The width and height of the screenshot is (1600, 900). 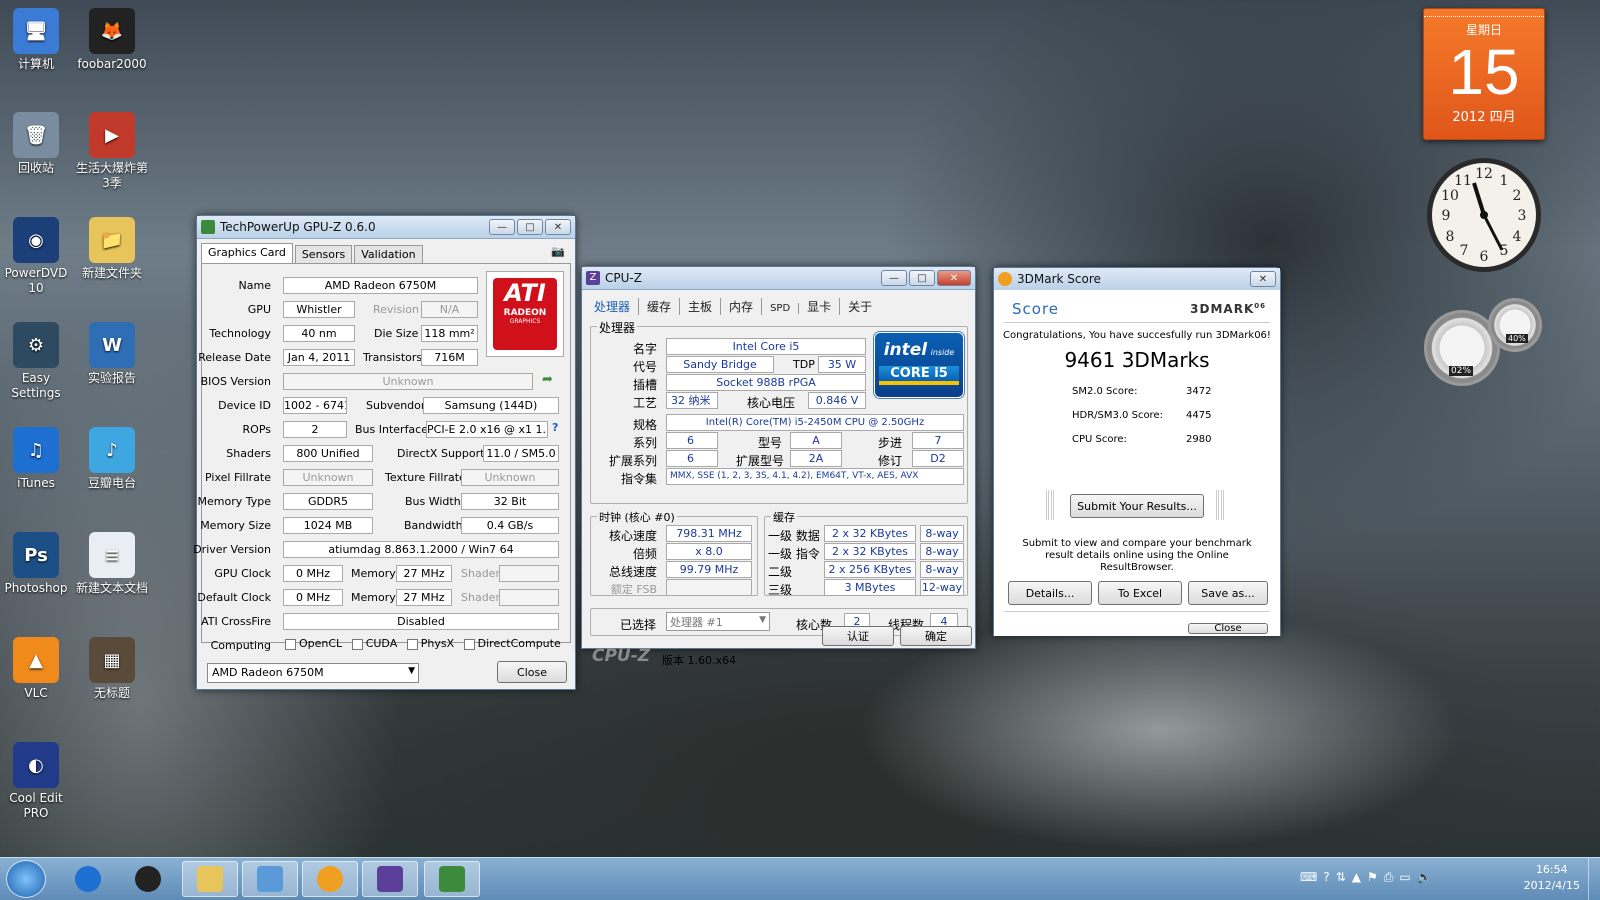 What do you see at coordinates (36, 40) in the screenshot?
I see `desktop-icon: 🖥 计算机` at bounding box center [36, 40].